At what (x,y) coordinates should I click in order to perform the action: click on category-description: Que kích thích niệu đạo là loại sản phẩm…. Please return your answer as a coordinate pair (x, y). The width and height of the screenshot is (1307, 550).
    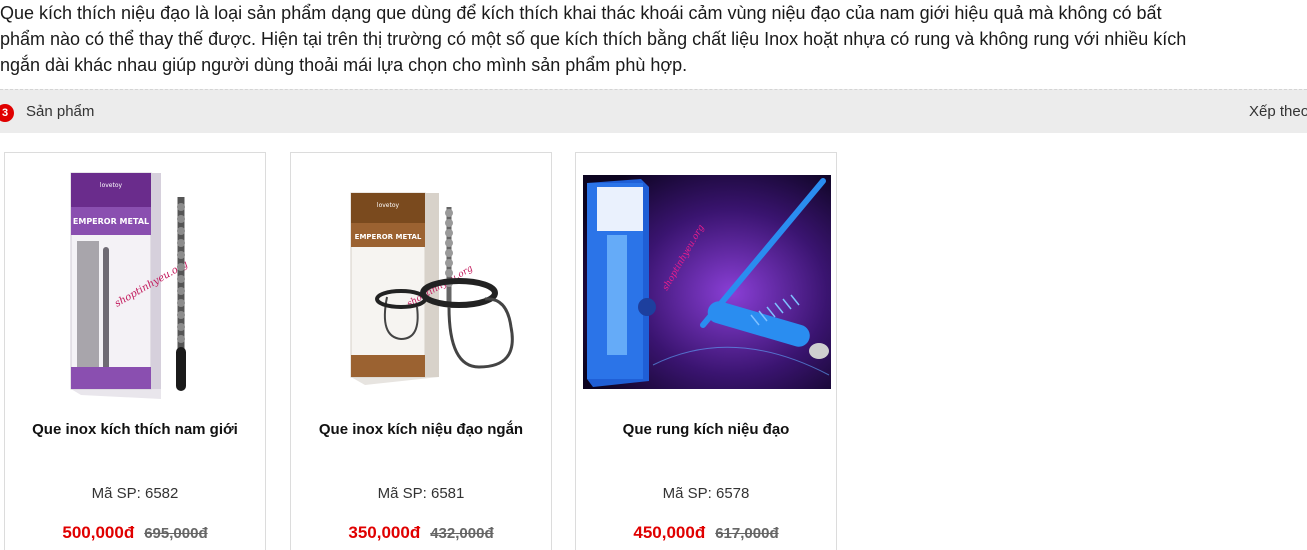
    Looking at the image, I should click on (653, 39).